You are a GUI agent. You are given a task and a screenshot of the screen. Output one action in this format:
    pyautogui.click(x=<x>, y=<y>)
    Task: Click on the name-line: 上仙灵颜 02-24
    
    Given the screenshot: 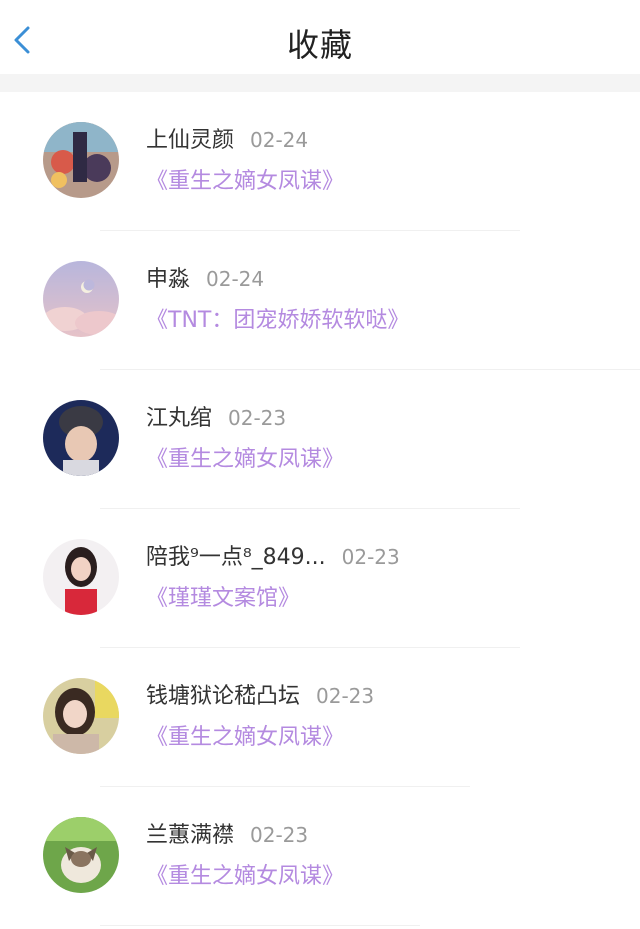 What is the action you would take?
    pyautogui.click(x=227, y=140)
    